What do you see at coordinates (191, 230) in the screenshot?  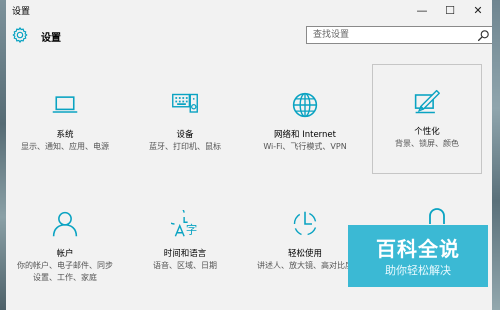 I see `svg-text: 字` at bounding box center [191, 230].